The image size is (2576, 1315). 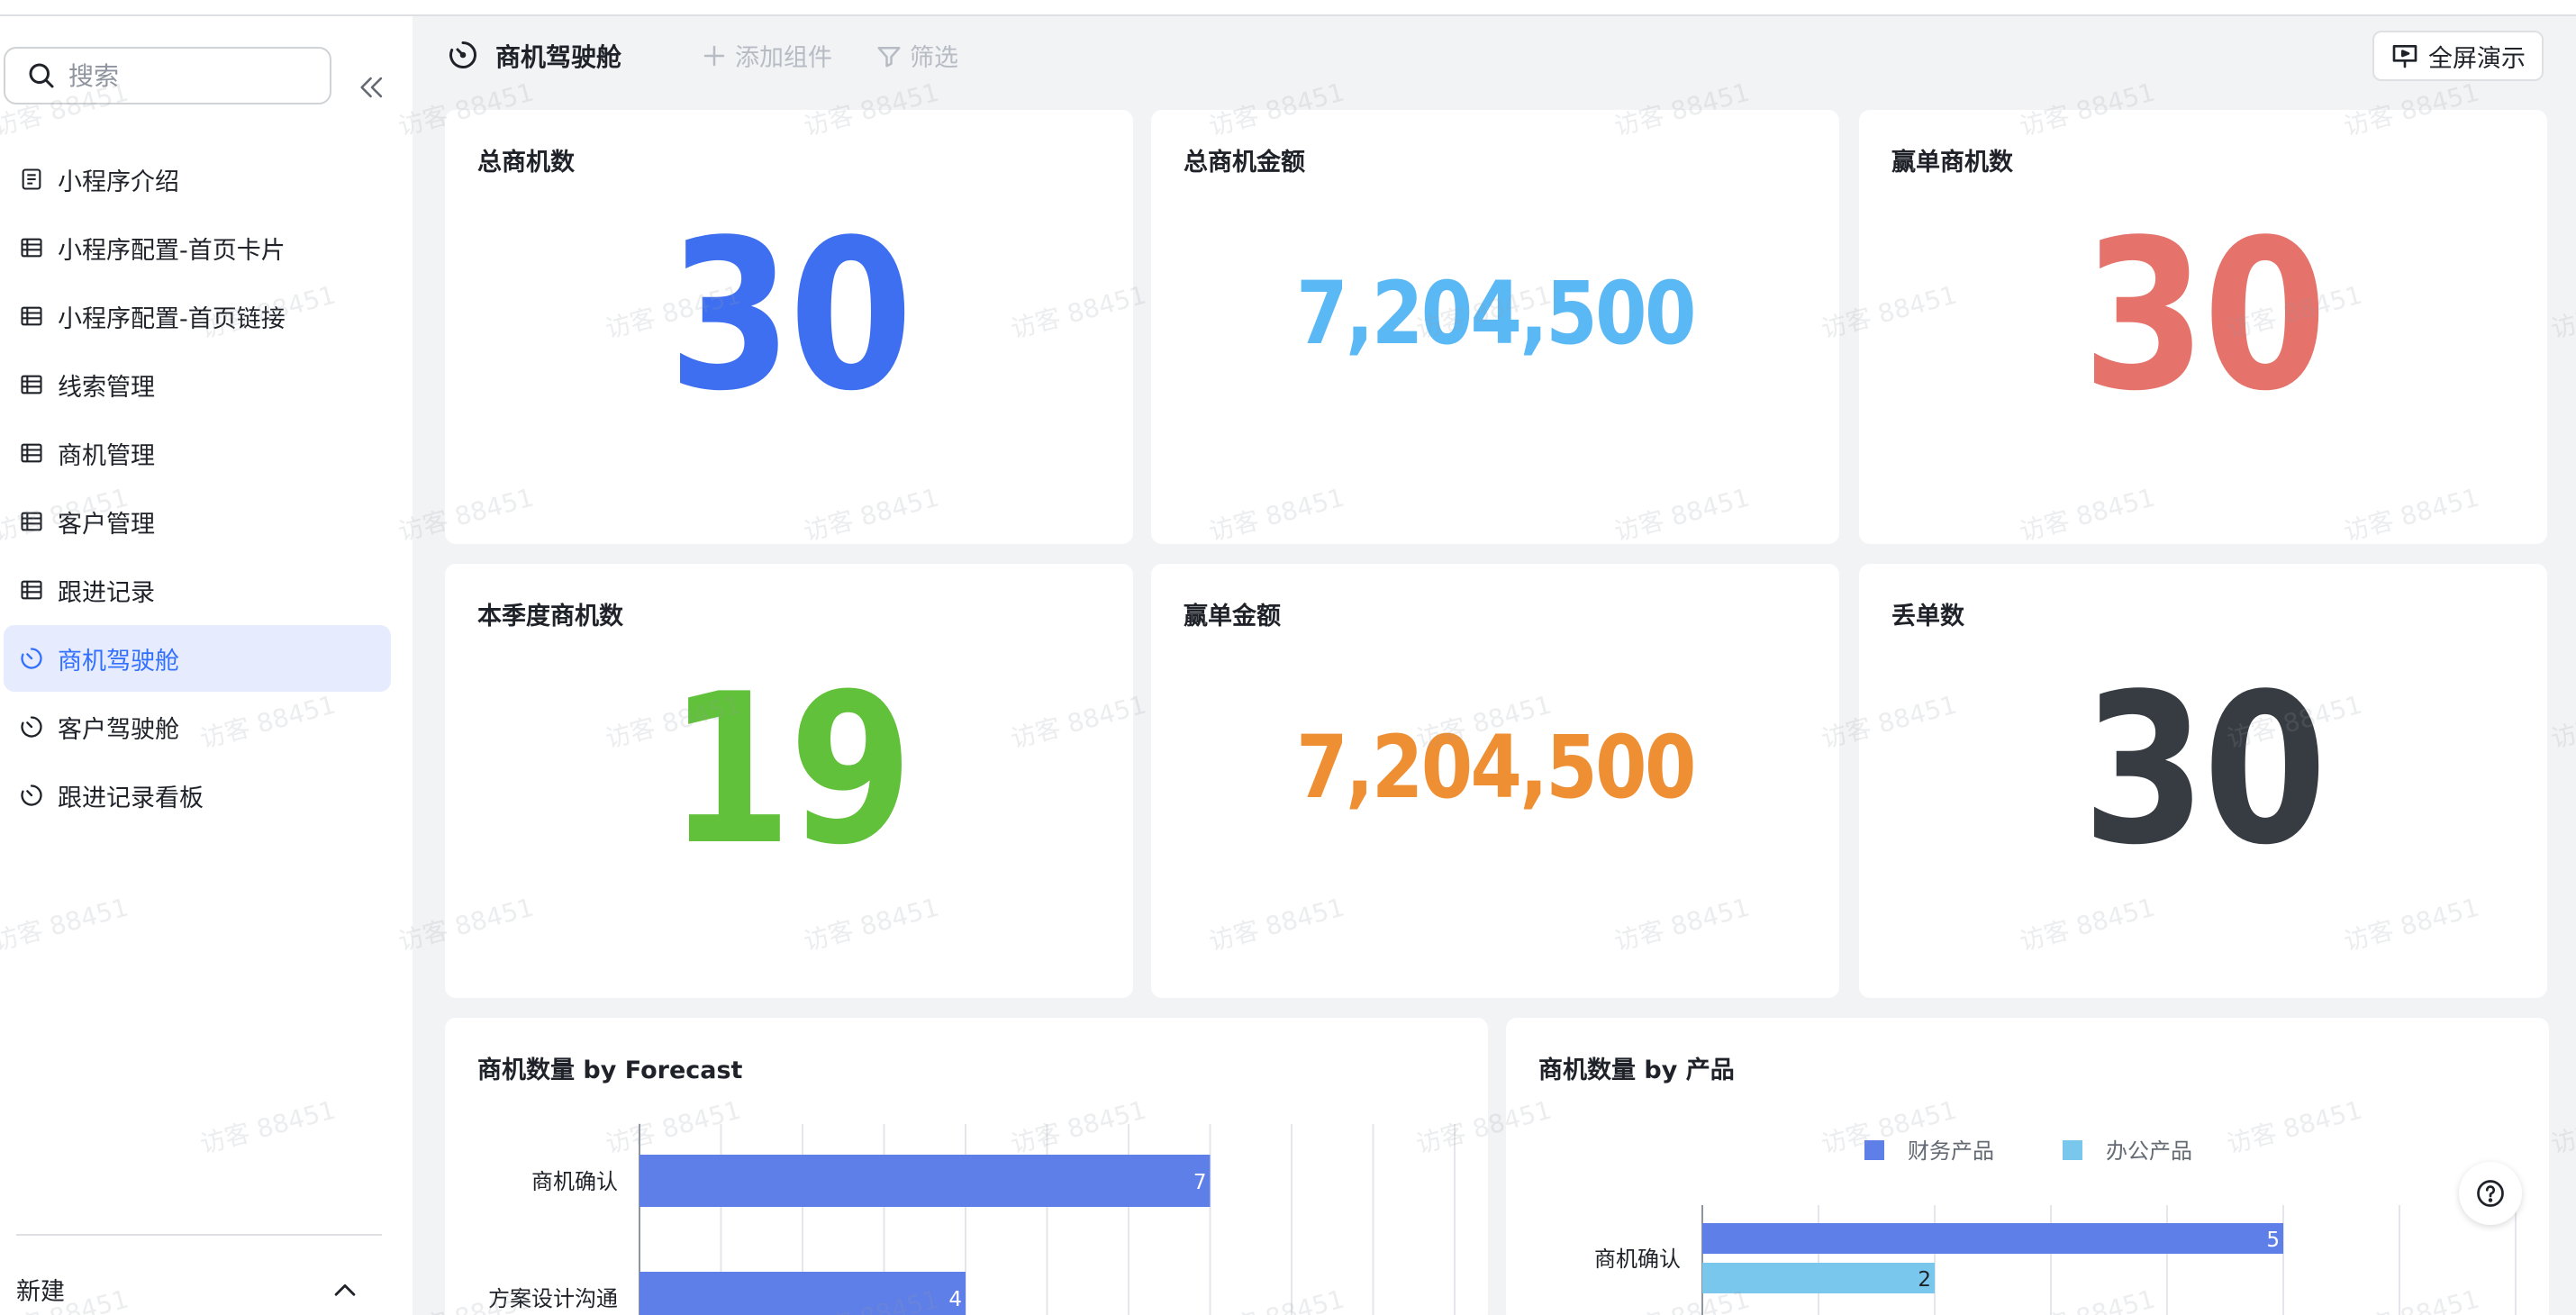 I want to click on sidebar-item-9: 跟进记录看板, so click(x=197, y=795).